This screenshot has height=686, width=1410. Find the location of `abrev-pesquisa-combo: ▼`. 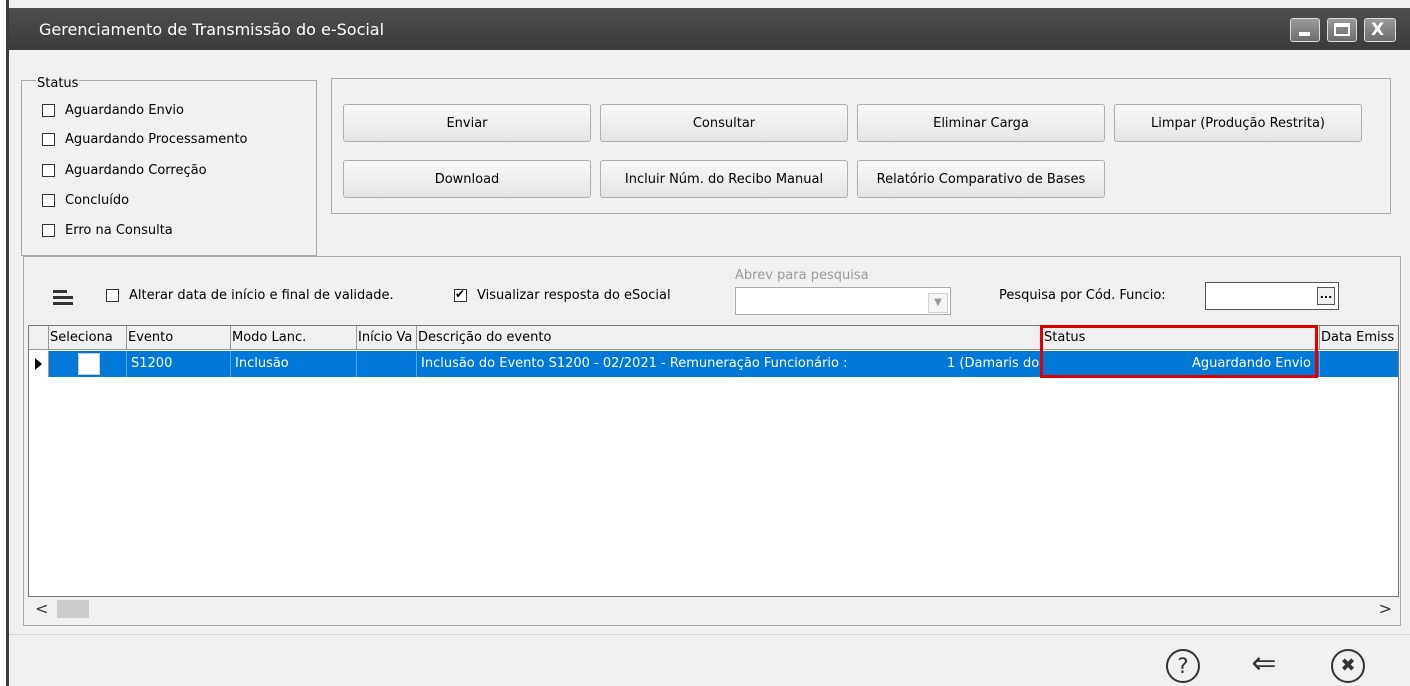

abrev-pesquisa-combo: ▼ is located at coordinates (843, 301).